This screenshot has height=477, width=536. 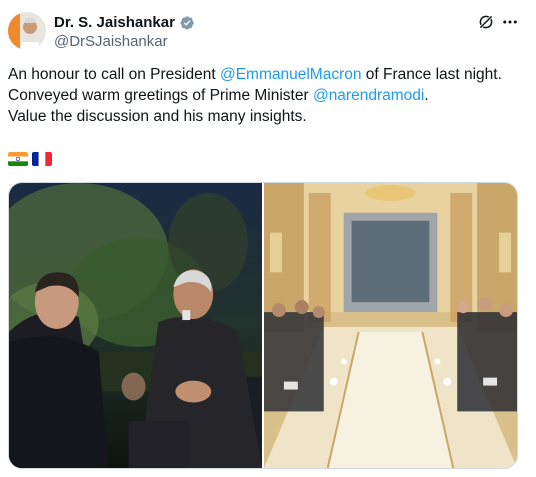 I want to click on avatar-photo-icon, so click(x=27, y=31).